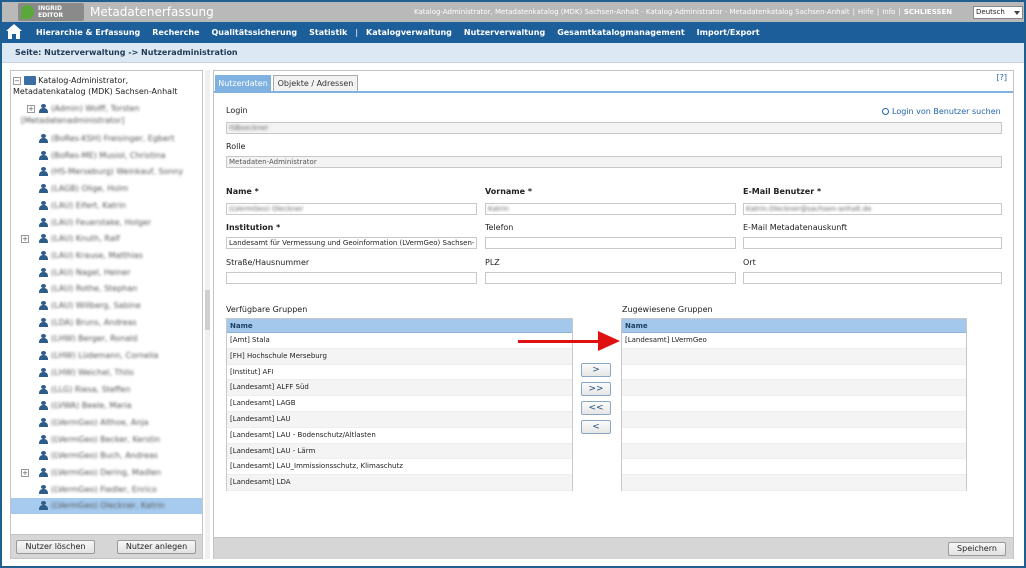 The image size is (1026, 568). I want to click on email-field: Katrin.Oleckner@sachsen-anhalt.de, so click(872, 209).